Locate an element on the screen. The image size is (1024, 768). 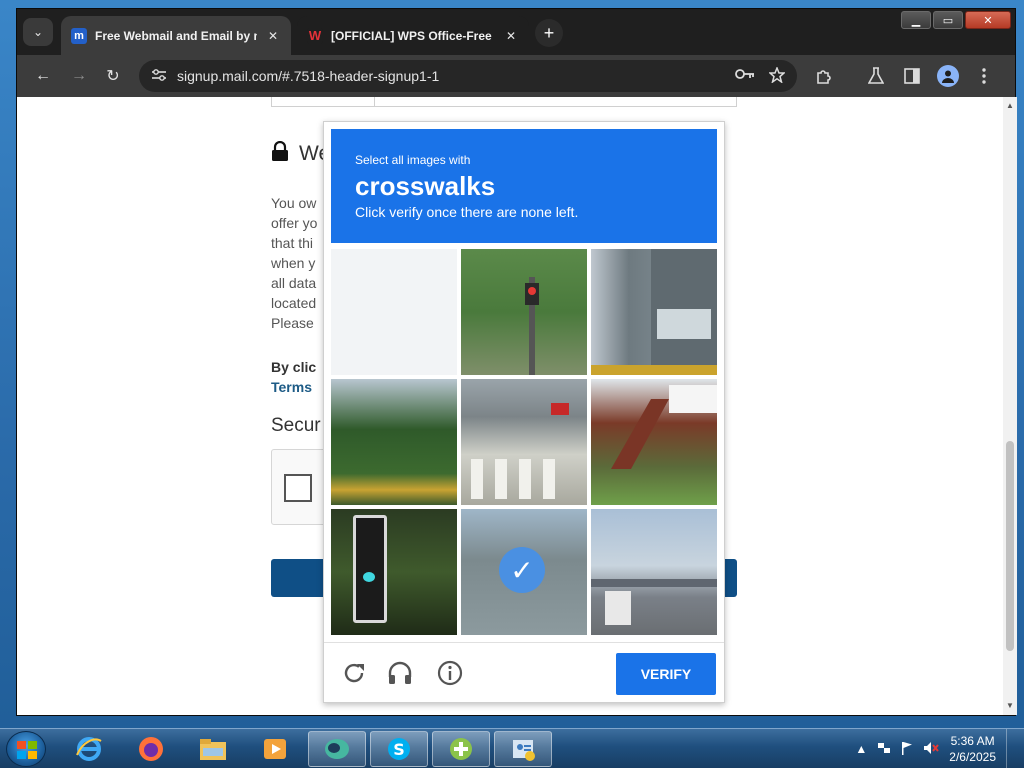
menu-kebab-icon is located at coordinates (984, 76).